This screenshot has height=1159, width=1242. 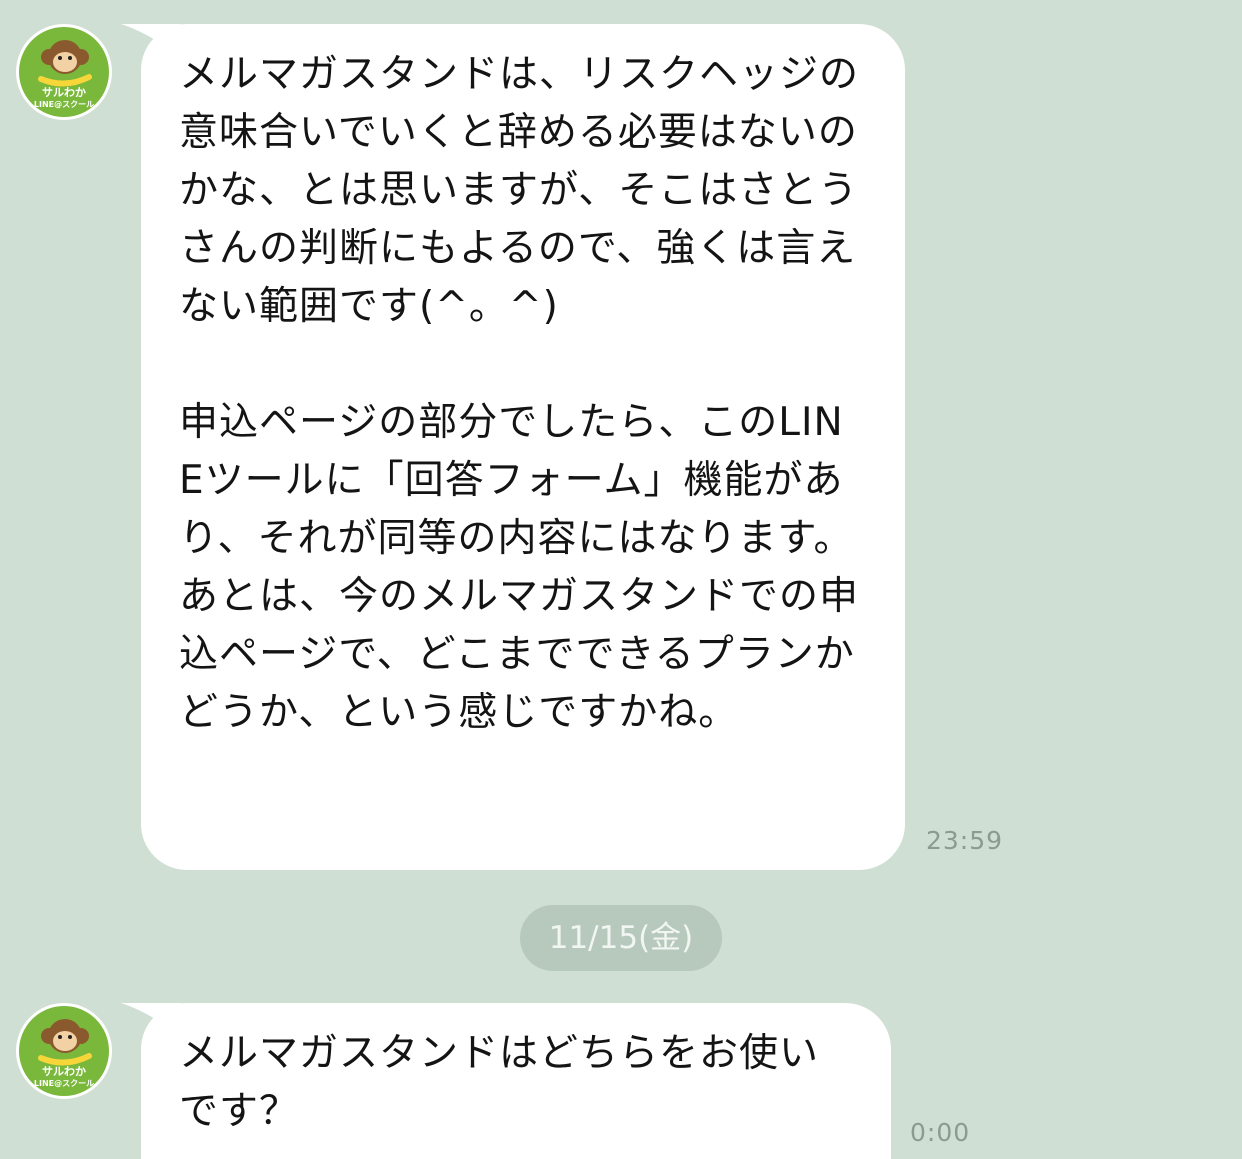 I want to click on message-text: メルマガスタンドはどちらをお使いです？, so click(x=499, y=1082).